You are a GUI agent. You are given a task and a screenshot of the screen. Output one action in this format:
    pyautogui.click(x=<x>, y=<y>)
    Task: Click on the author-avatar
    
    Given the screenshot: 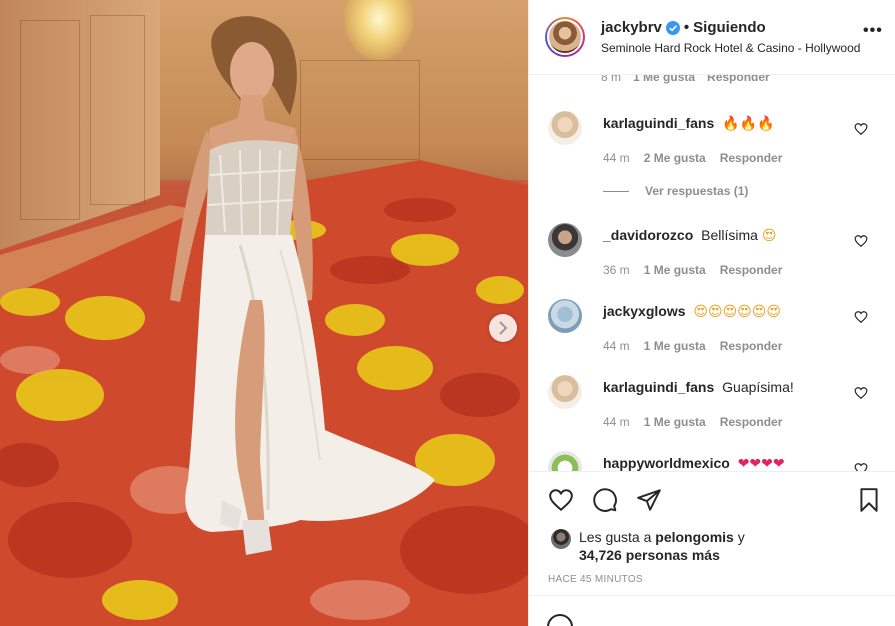 What is the action you would take?
    pyautogui.click(x=565, y=37)
    